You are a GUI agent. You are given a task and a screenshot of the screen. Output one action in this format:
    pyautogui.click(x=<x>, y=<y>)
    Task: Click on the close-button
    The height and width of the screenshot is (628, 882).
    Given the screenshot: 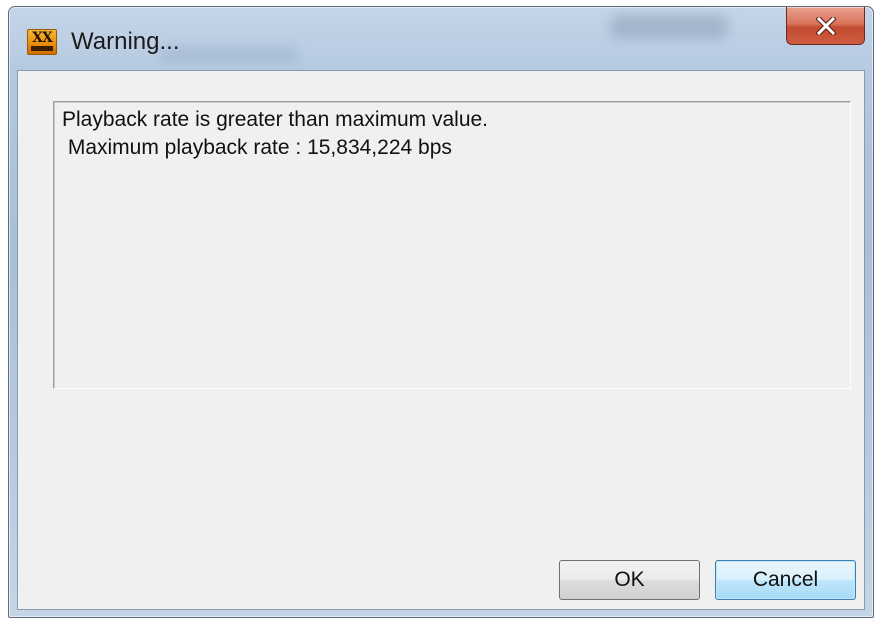 What is the action you would take?
    pyautogui.click(x=825, y=26)
    